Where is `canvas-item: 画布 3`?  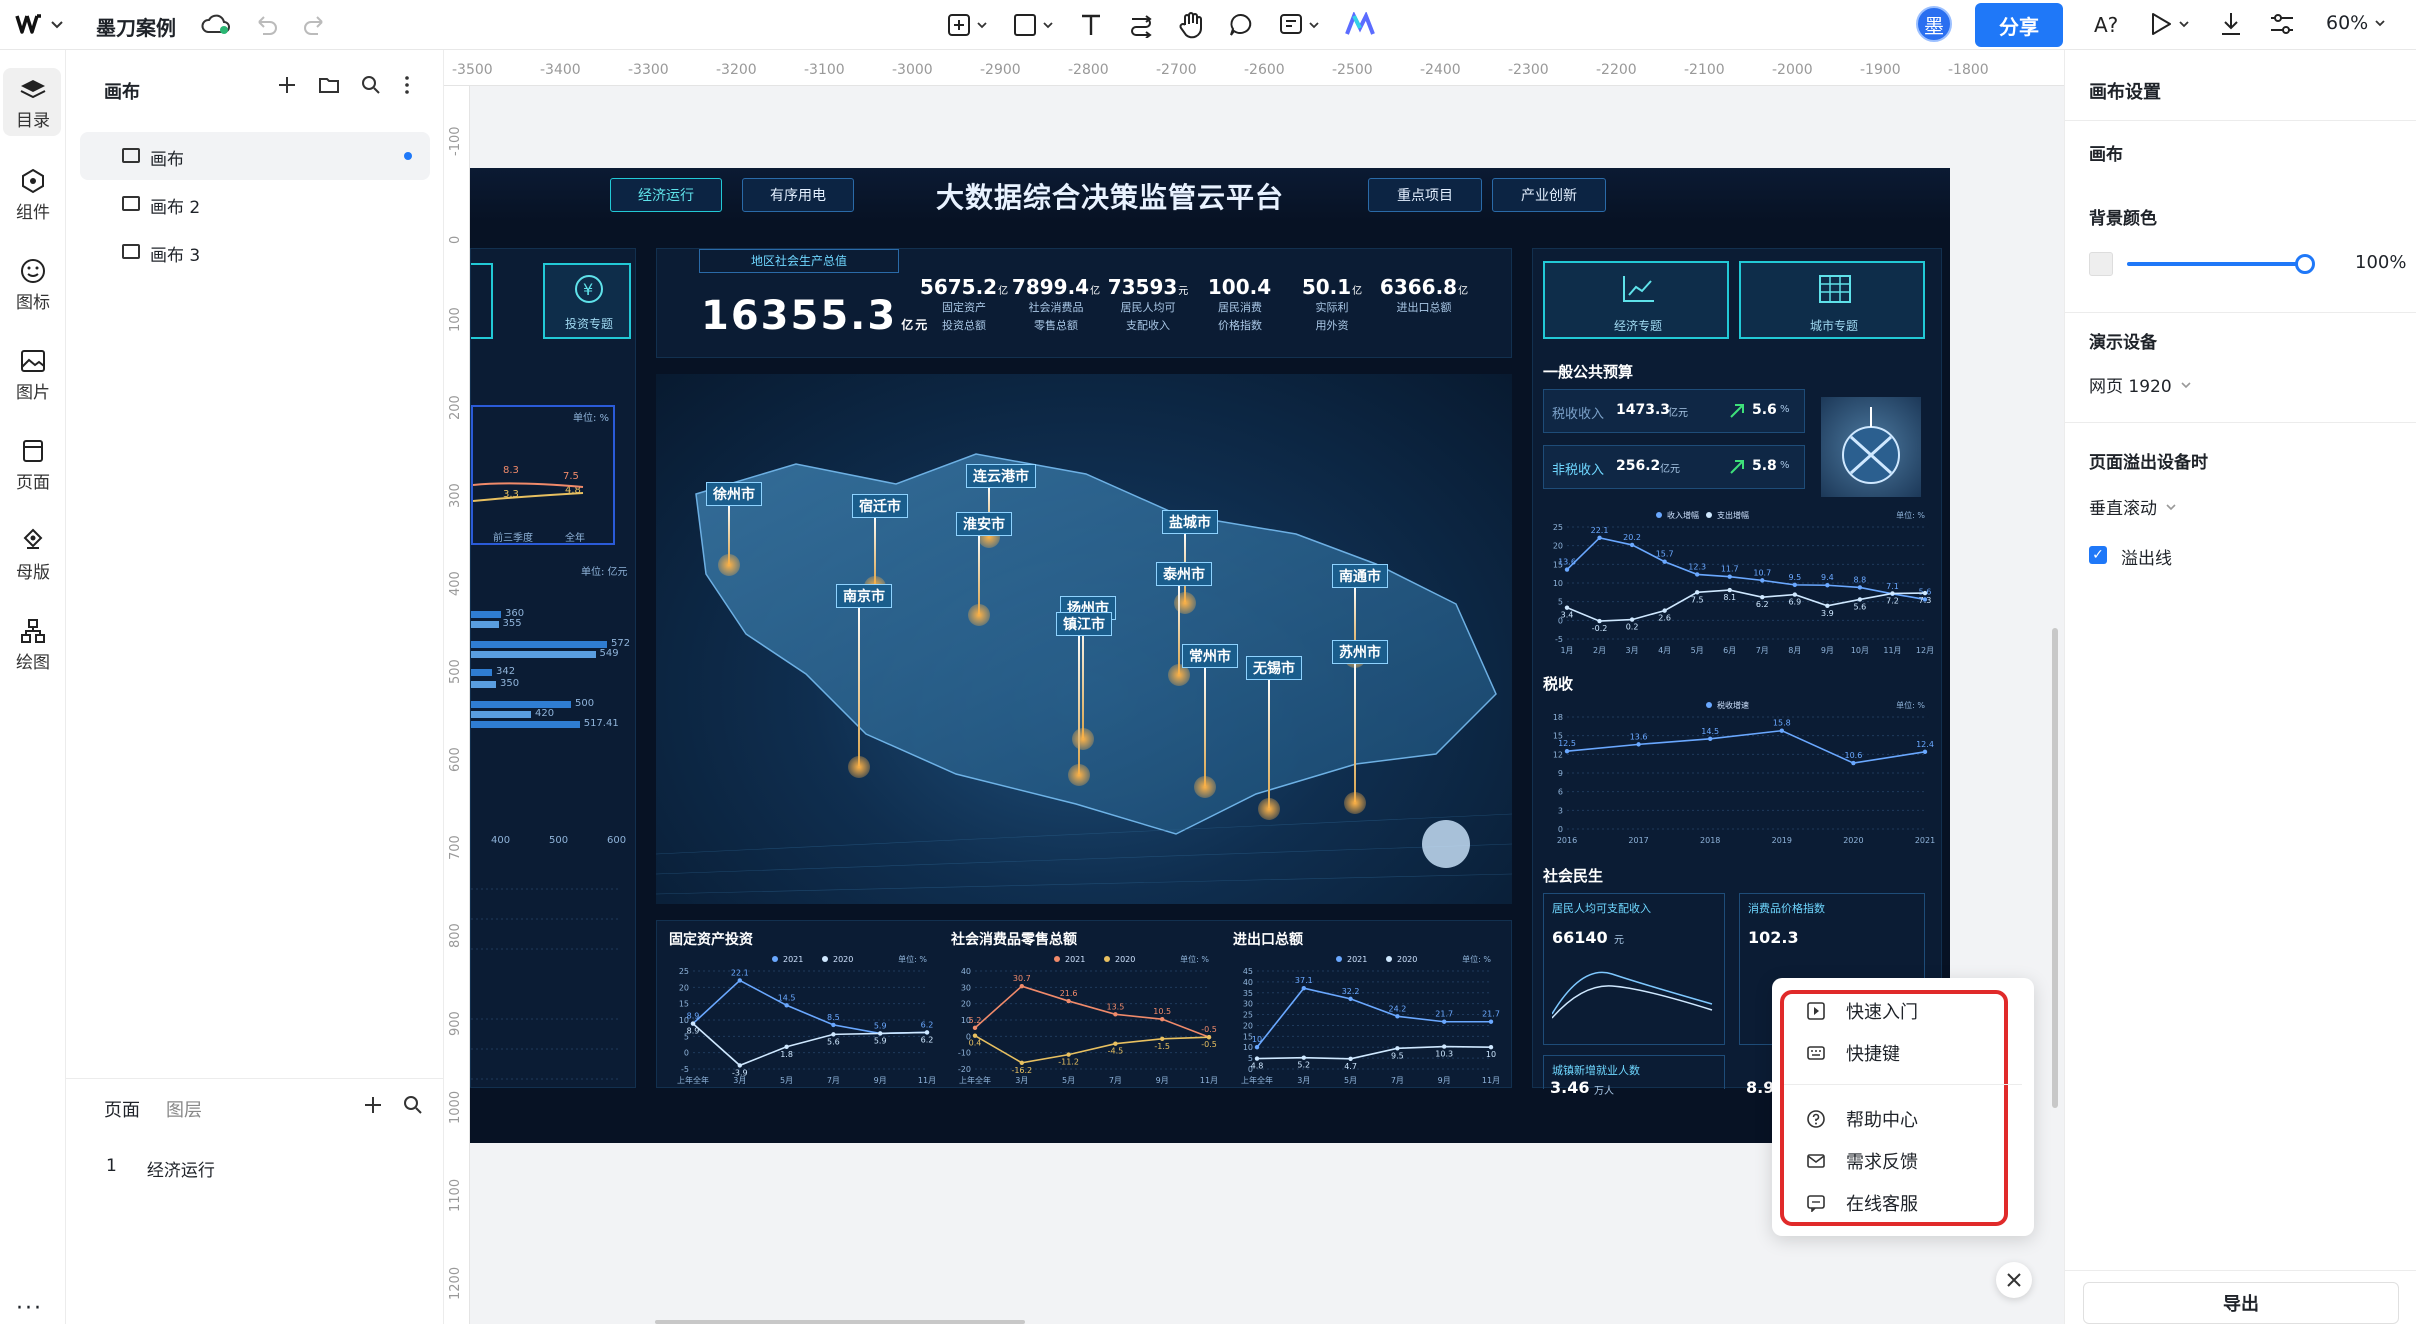
canvas-item: 画布 3 is located at coordinates (255, 252).